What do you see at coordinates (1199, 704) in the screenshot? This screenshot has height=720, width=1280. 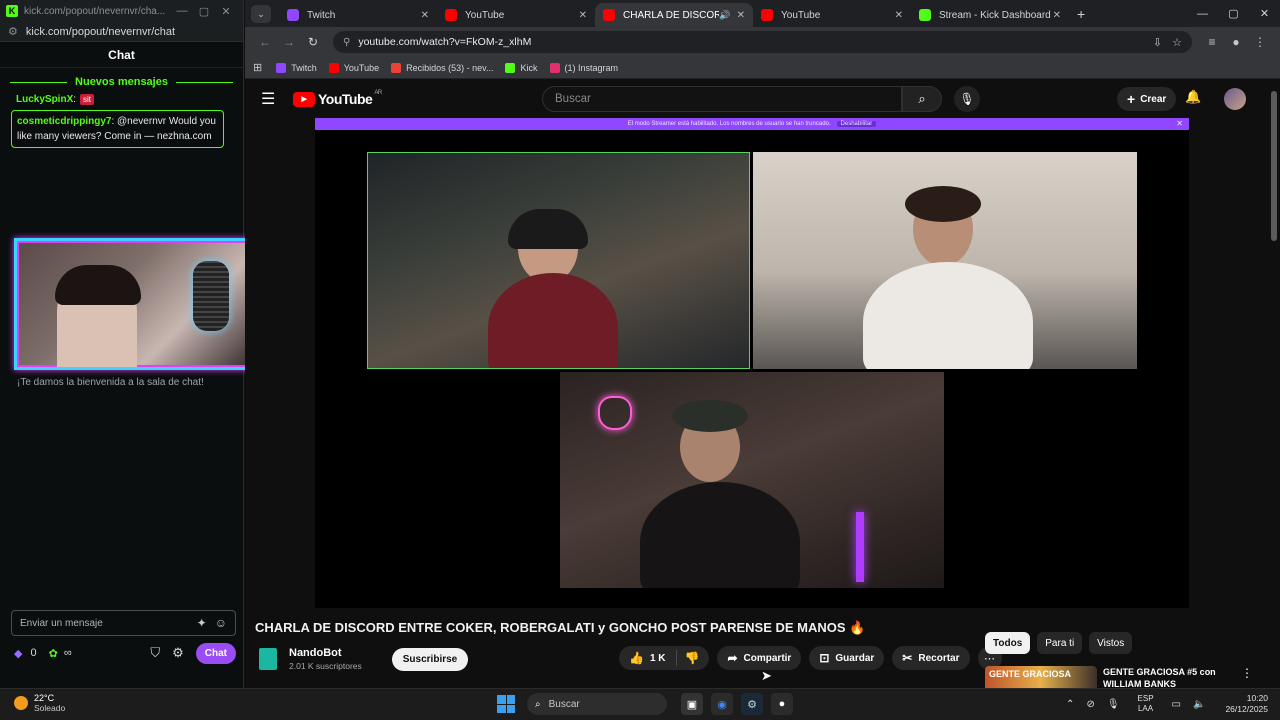 I see `volume-icon: 🔈` at bounding box center [1199, 704].